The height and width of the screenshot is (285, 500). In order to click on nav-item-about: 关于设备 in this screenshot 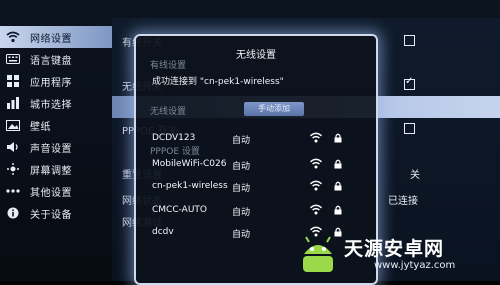, I will do `click(56, 213)`.